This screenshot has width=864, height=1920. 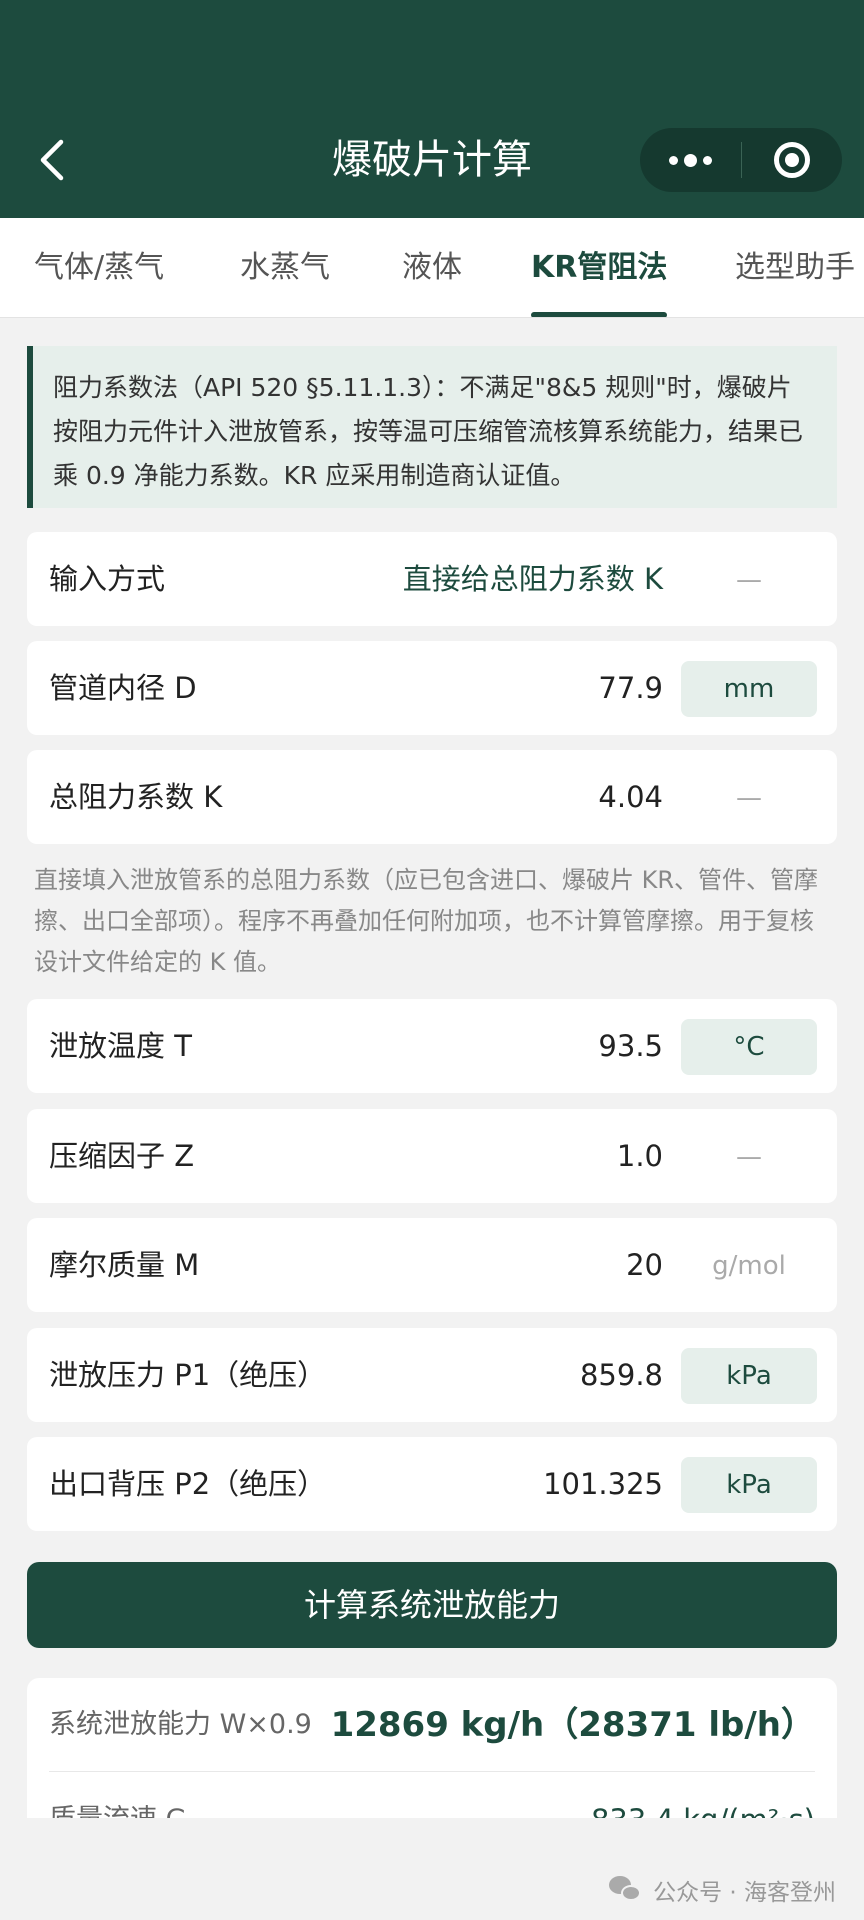 What do you see at coordinates (533, 579) in the screenshot?
I see `input-mode-select: 直接给总阻力系数 K` at bounding box center [533, 579].